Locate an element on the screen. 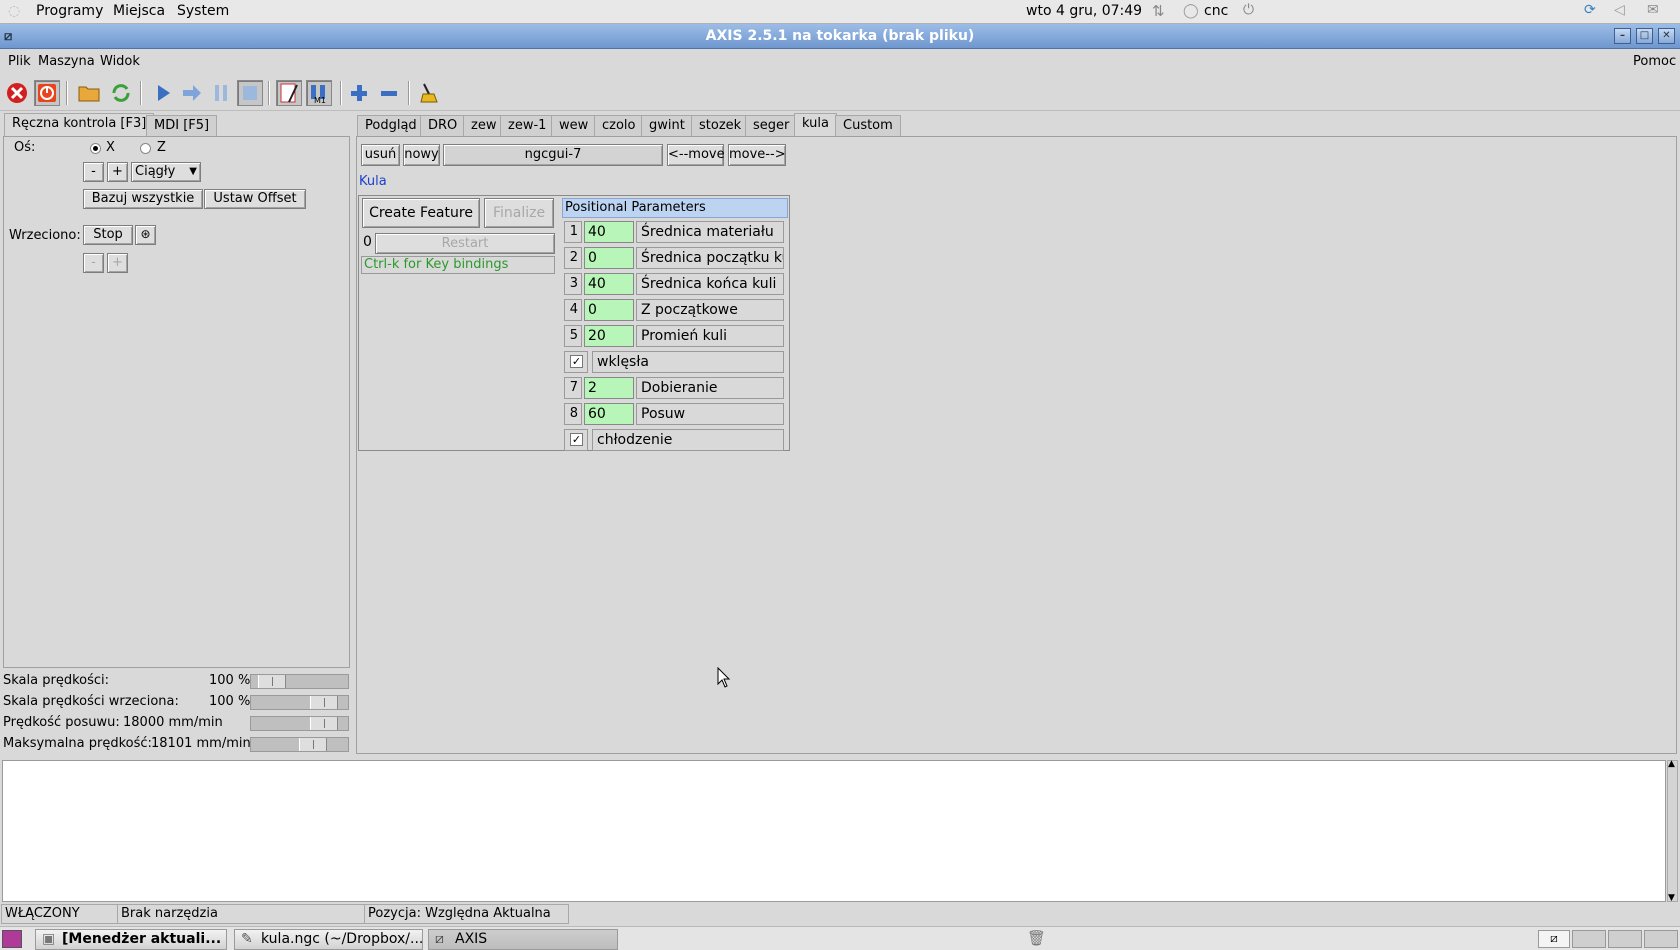 The width and height of the screenshot is (1680, 950). max-velocity-slider is located at coordinates (299, 744).